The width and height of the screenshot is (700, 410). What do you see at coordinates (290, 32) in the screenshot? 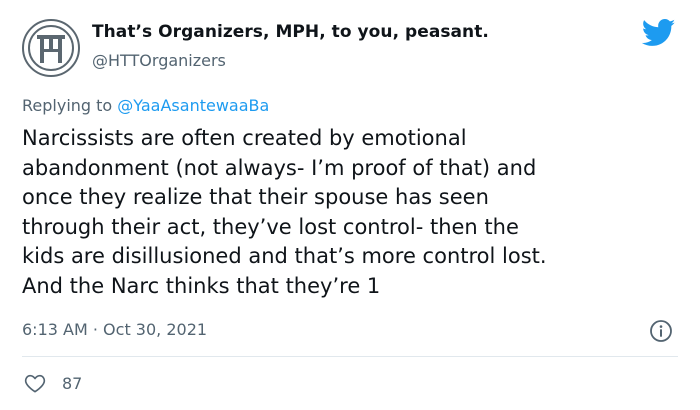
I see `author-display-name: That’s Organizers, MPH, to you, peasant.` at bounding box center [290, 32].